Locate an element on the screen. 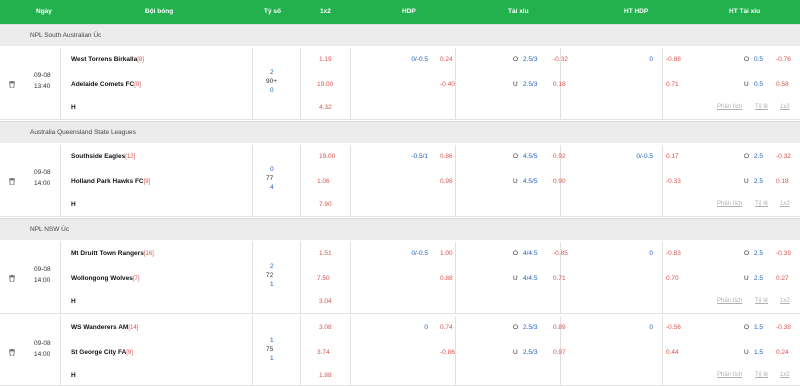  hdp-away-odds: -0.86 is located at coordinates (447, 352).